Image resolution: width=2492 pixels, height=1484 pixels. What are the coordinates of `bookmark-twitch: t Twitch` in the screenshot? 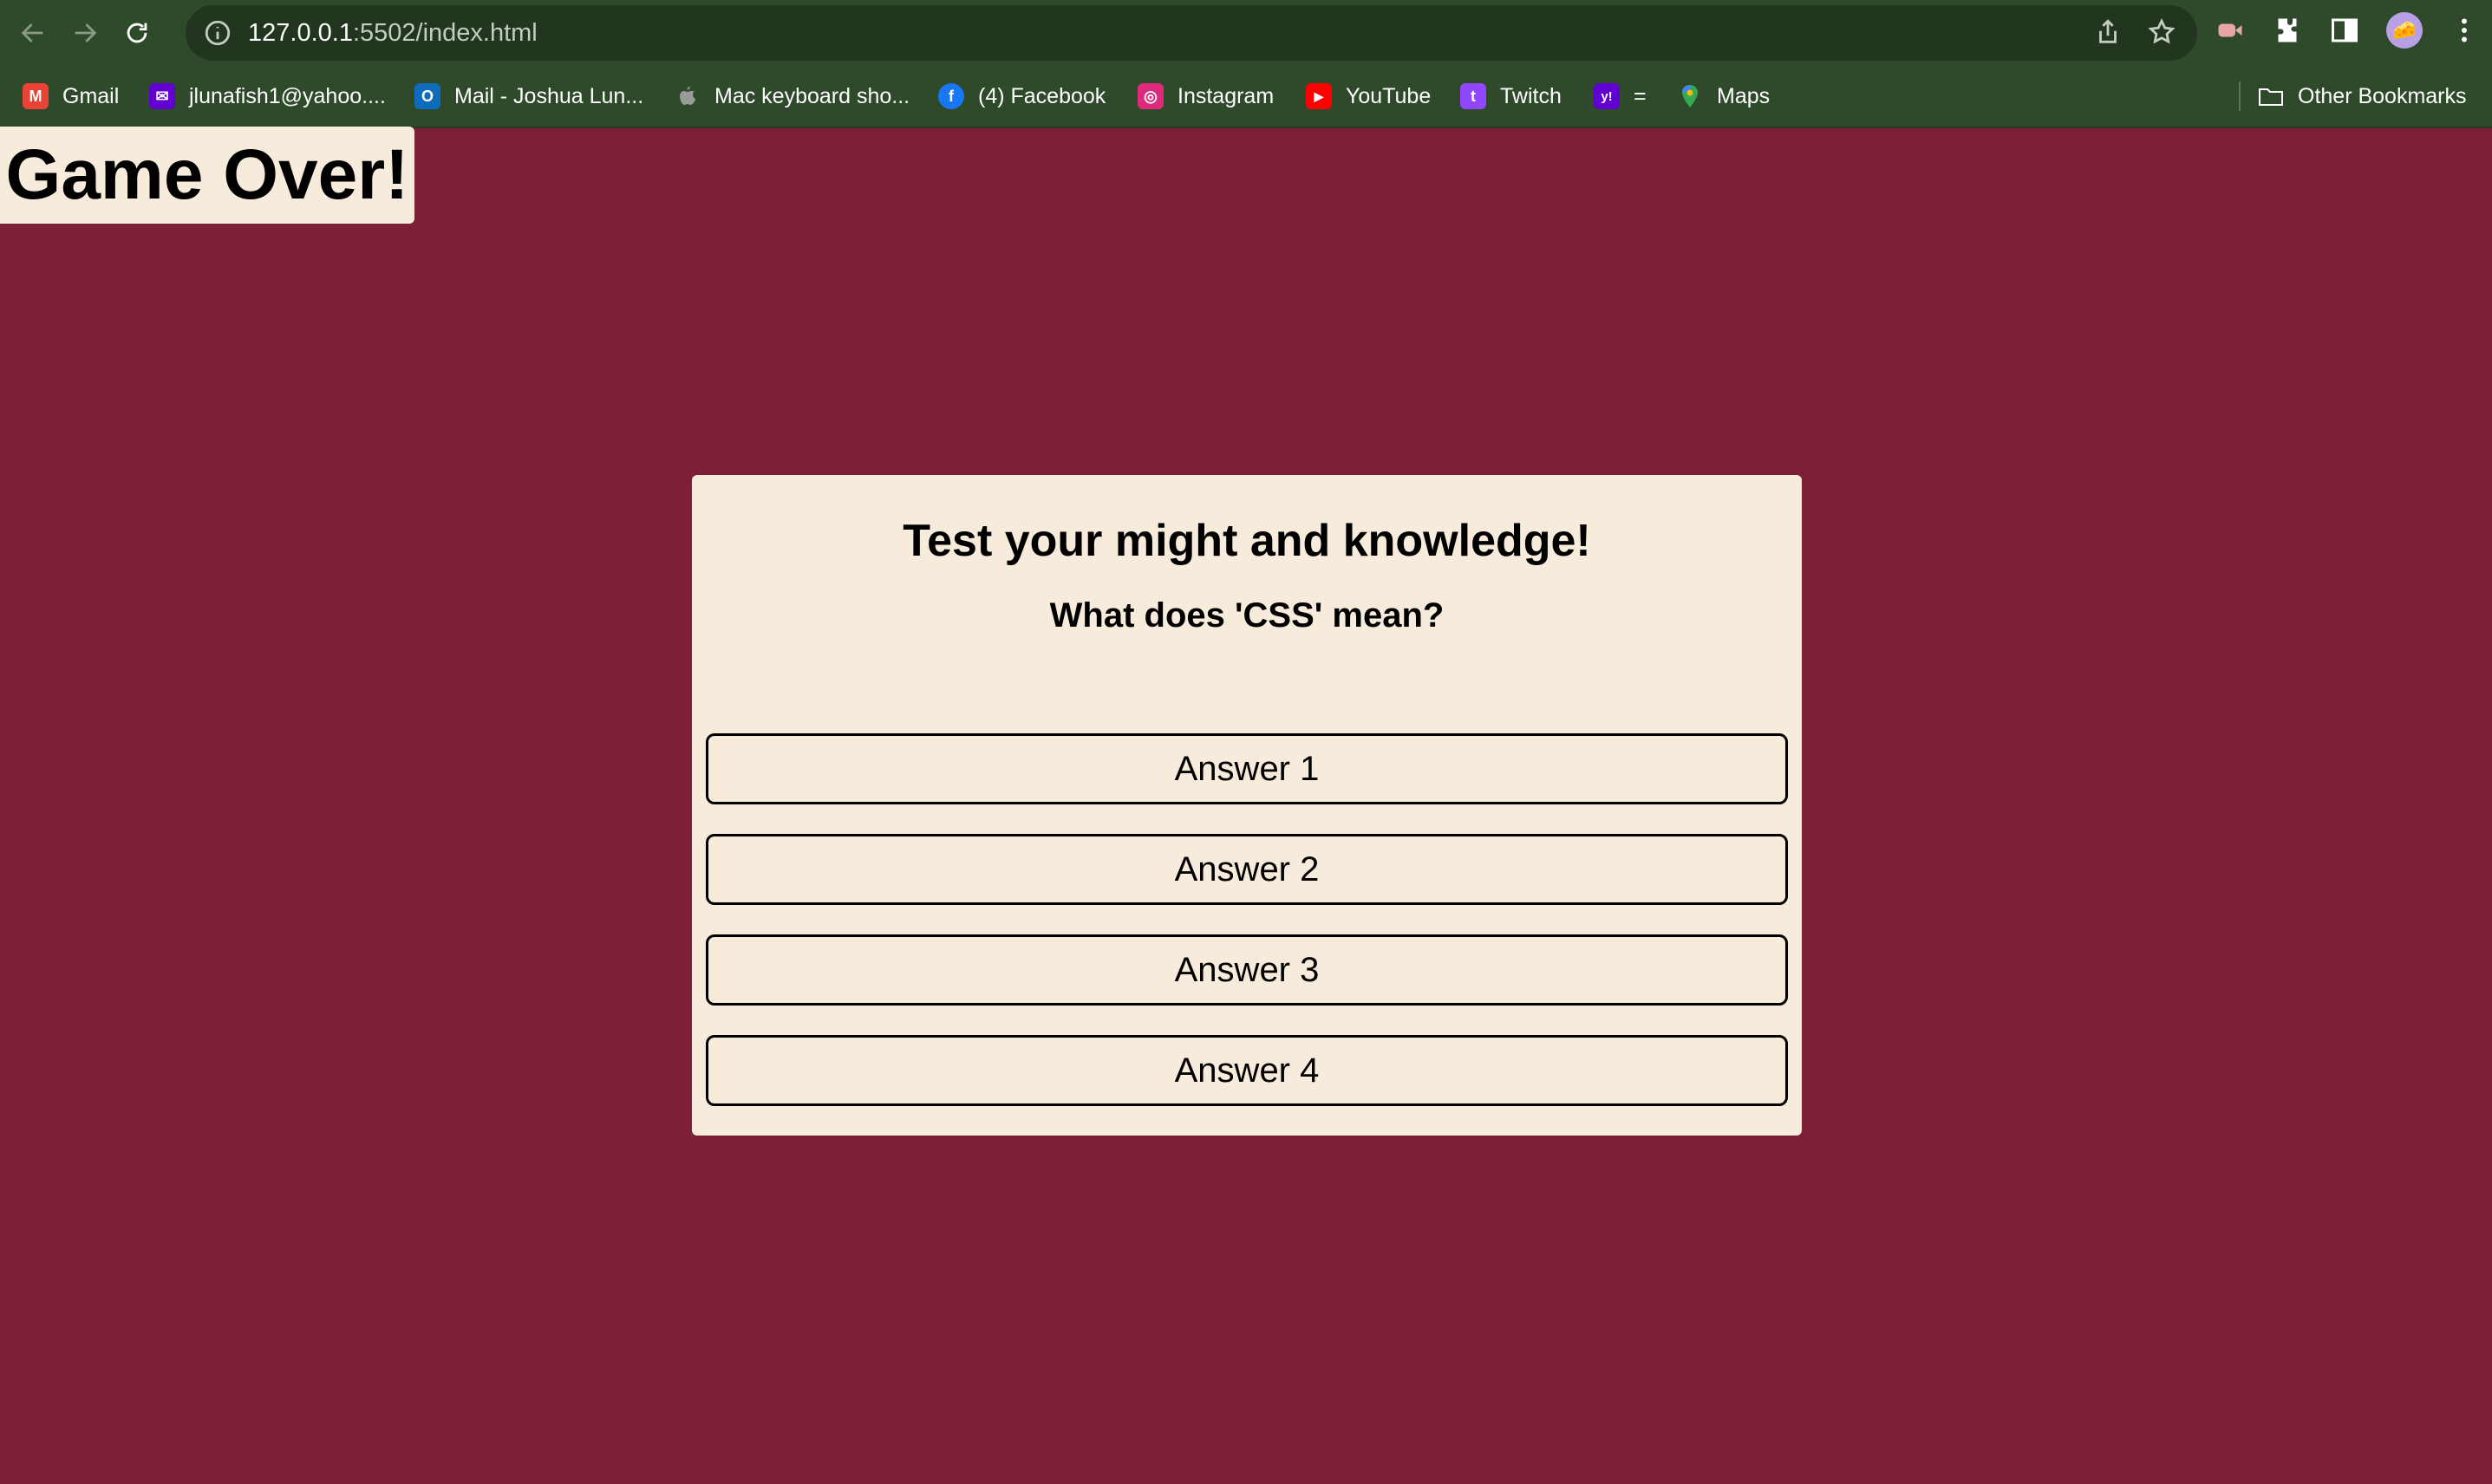 It's located at (1511, 96).